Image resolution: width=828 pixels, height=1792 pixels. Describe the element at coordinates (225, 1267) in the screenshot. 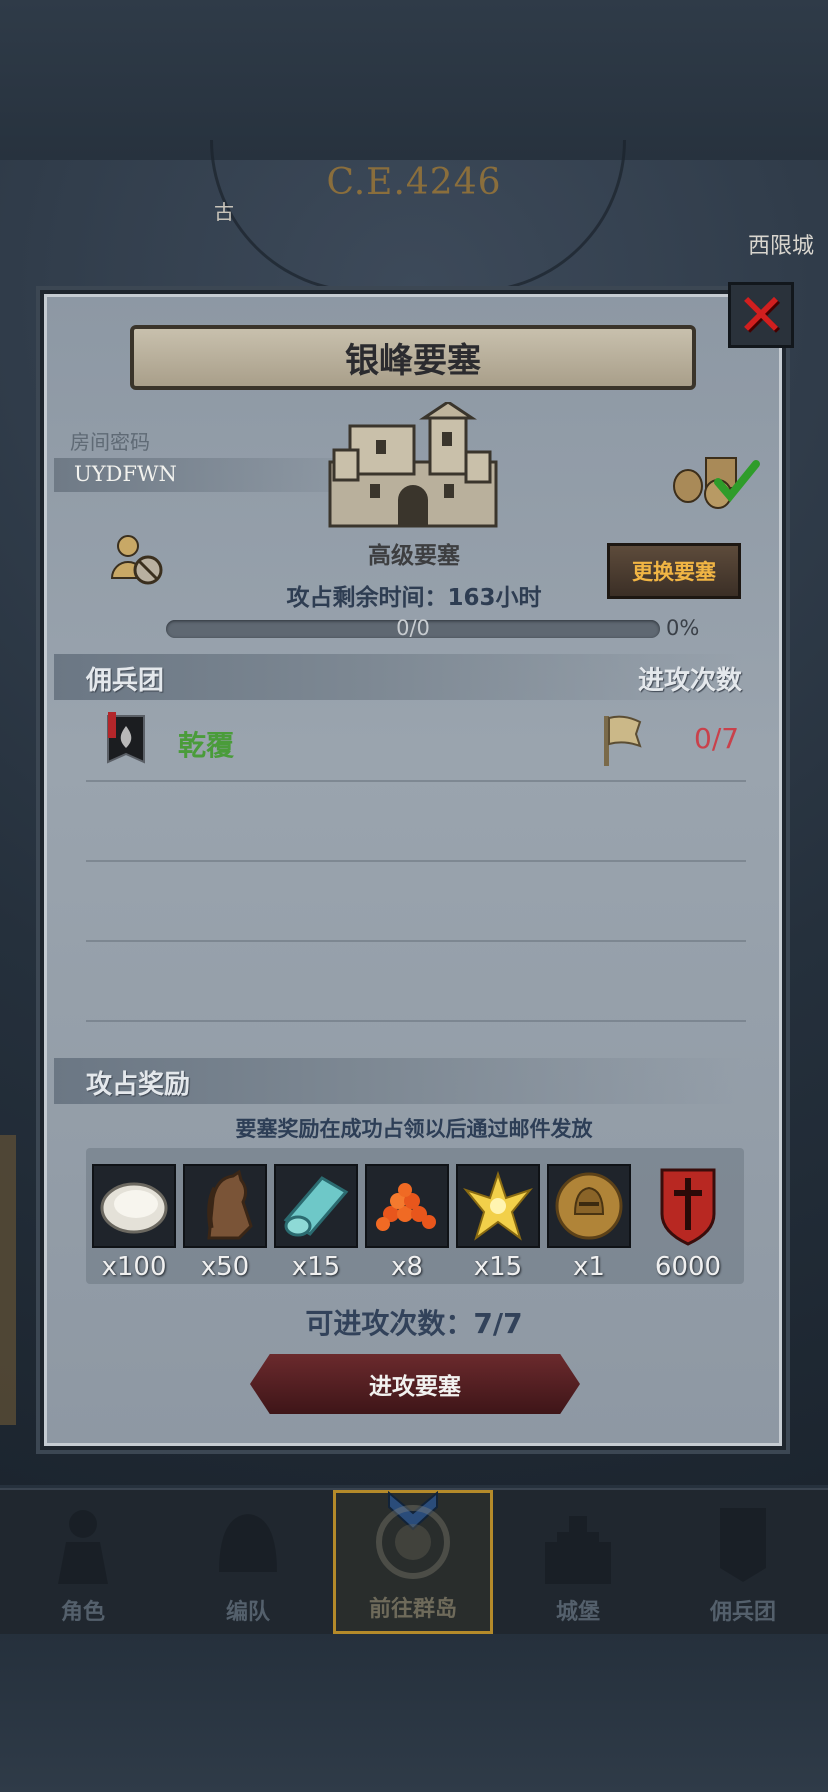

I see `reward-quantity: x50` at that location.